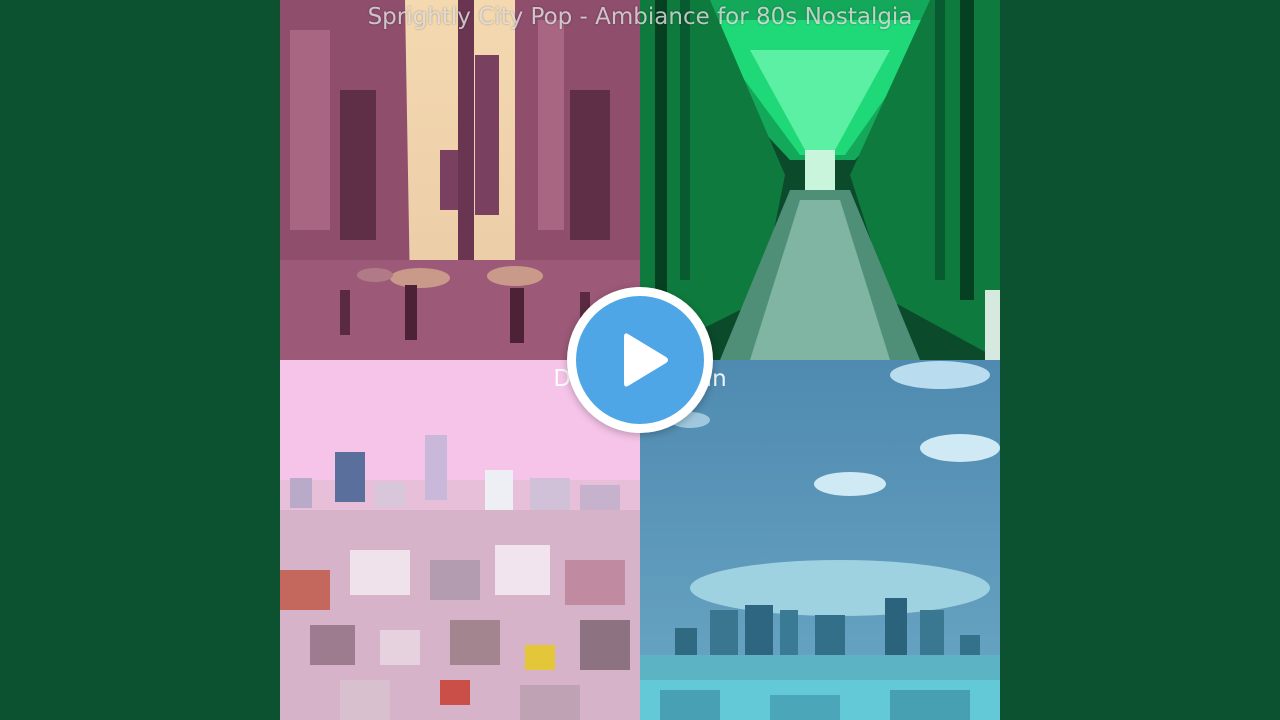  What do you see at coordinates (646, 360) in the screenshot?
I see `play-icon` at bounding box center [646, 360].